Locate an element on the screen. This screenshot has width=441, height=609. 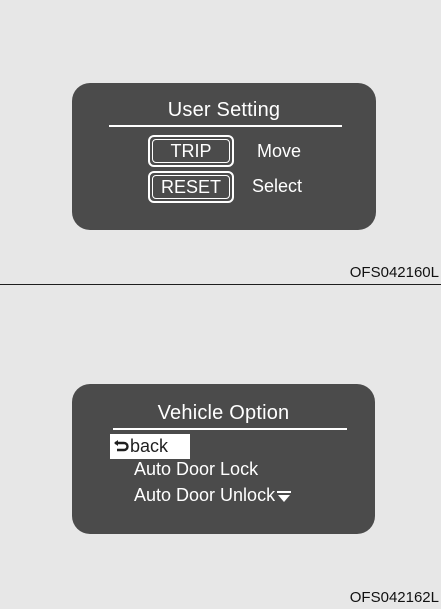
section-divider is located at coordinates (220, 284).